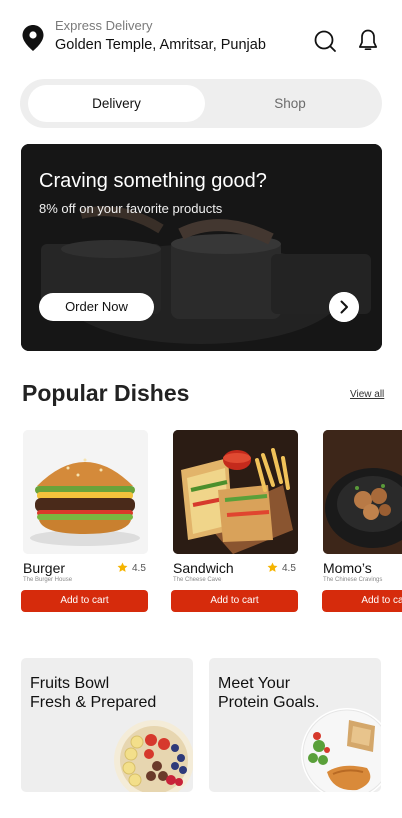 The height and width of the screenshot is (818, 402). What do you see at coordinates (289, 568) in the screenshot?
I see `dish-rating-sandwich: 4.5` at bounding box center [289, 568].